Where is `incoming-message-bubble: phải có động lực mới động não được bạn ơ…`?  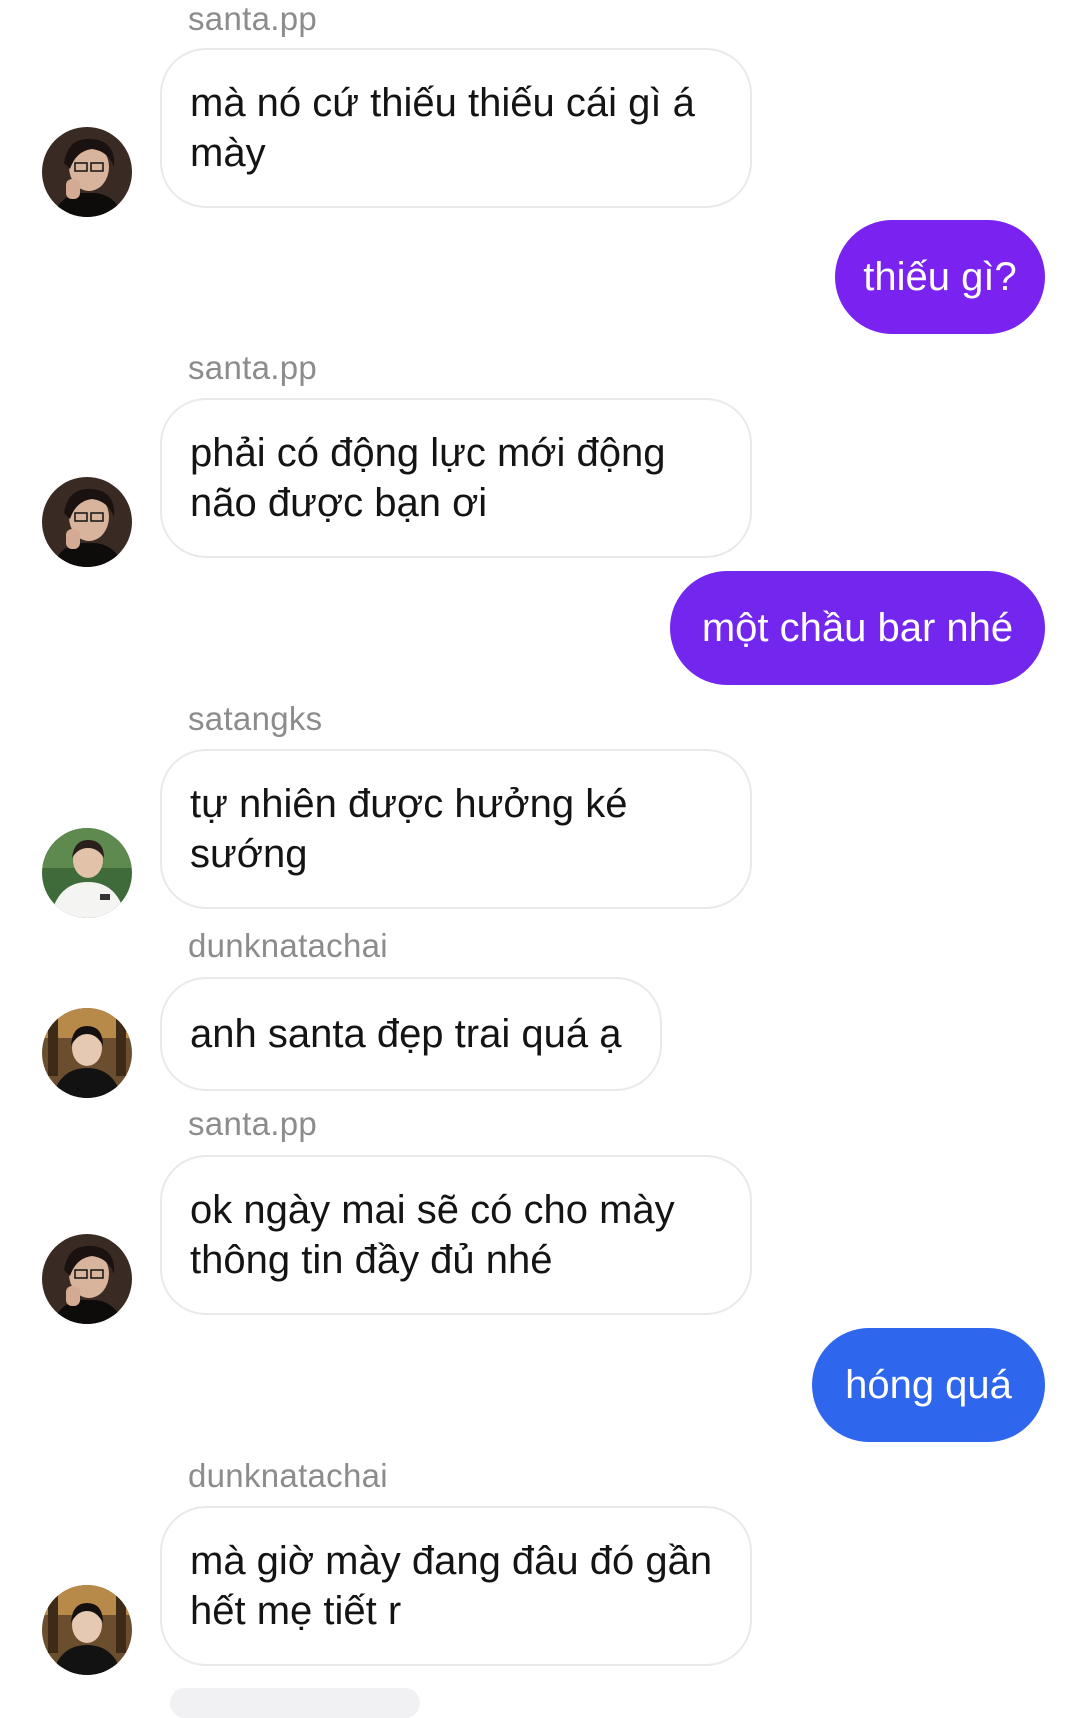
incoming-message-bubble: phải có động lực mới động não được bạn ơ… is located at coordinates (456, 478).